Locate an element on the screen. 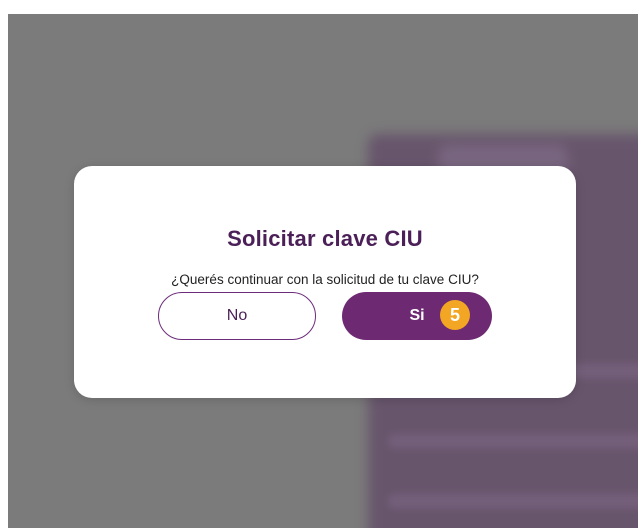  dialog-title: Solicitar clave CIU is located at coordinates (325, 238).